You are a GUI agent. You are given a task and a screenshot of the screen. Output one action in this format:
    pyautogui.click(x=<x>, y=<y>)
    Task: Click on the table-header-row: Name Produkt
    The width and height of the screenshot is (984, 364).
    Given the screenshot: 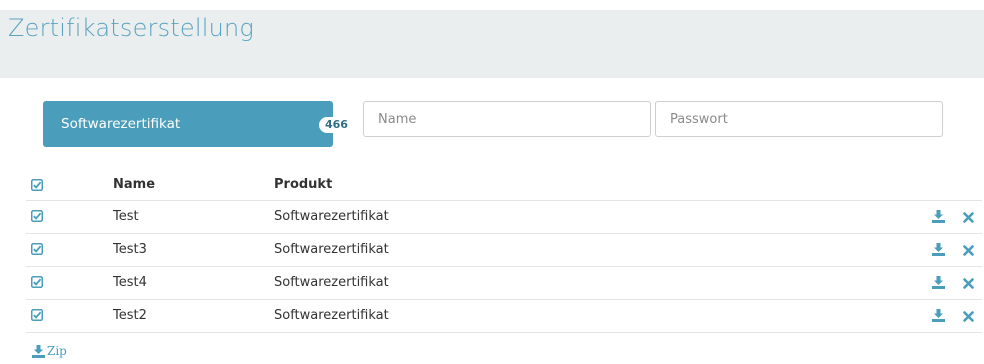 What is the action you would take?
    pyautogui.click(x=504, y=185)
    